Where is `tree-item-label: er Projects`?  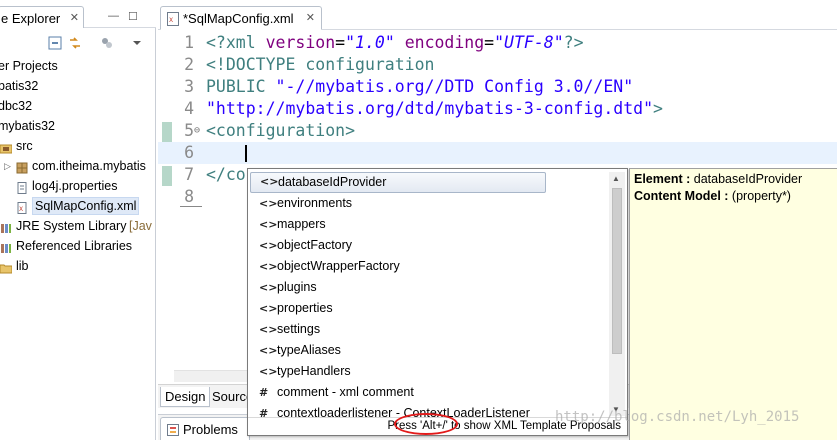 tree-item-label: er Projects is located at coordinates (29, 66).